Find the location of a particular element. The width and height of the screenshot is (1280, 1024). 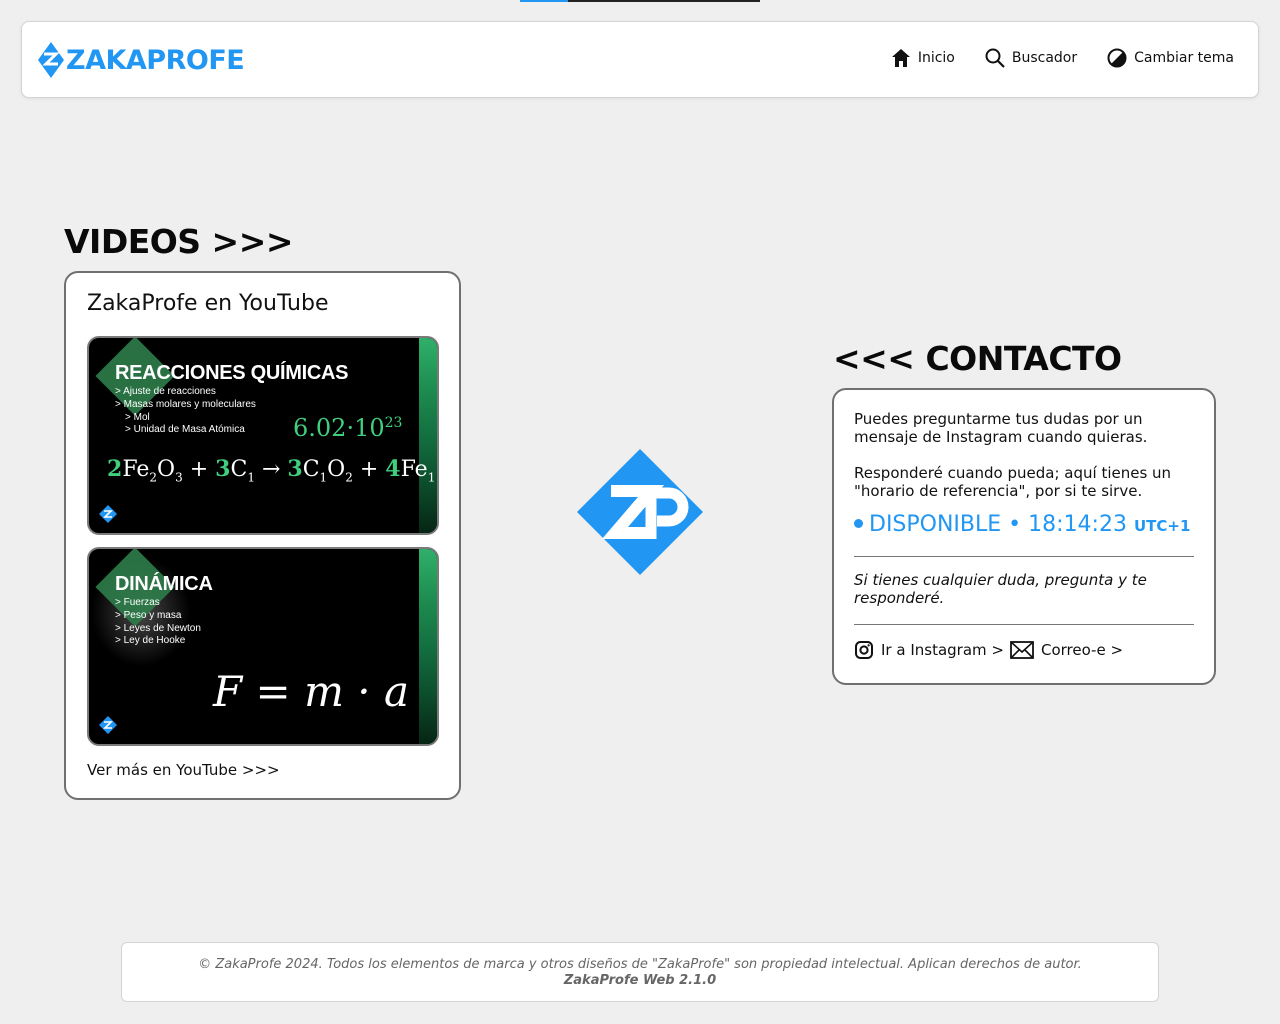

email-link-label: Correo-e > is located at coordinates (1082, 650).